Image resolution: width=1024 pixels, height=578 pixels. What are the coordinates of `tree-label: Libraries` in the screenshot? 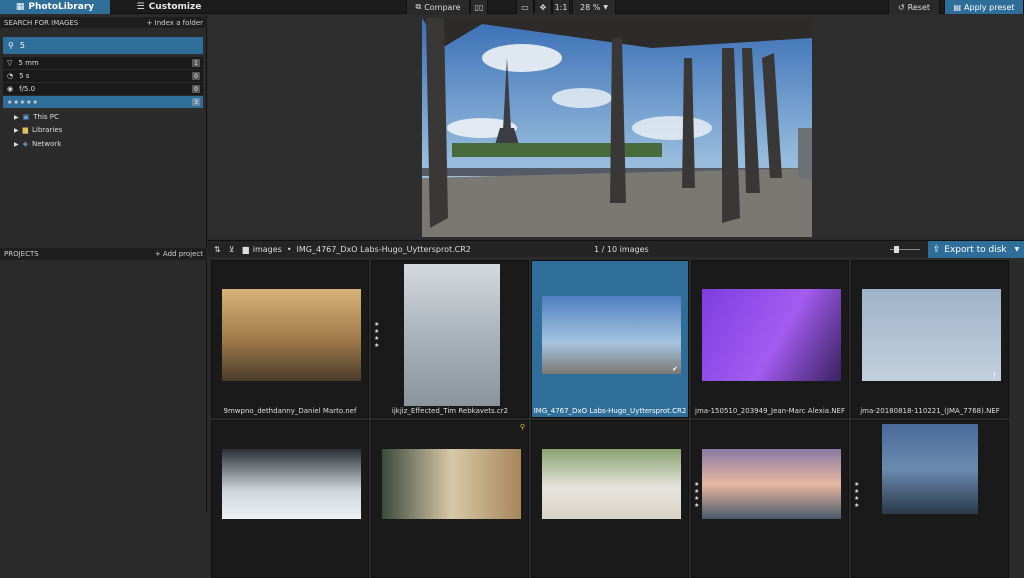 It's located at (47, 130).